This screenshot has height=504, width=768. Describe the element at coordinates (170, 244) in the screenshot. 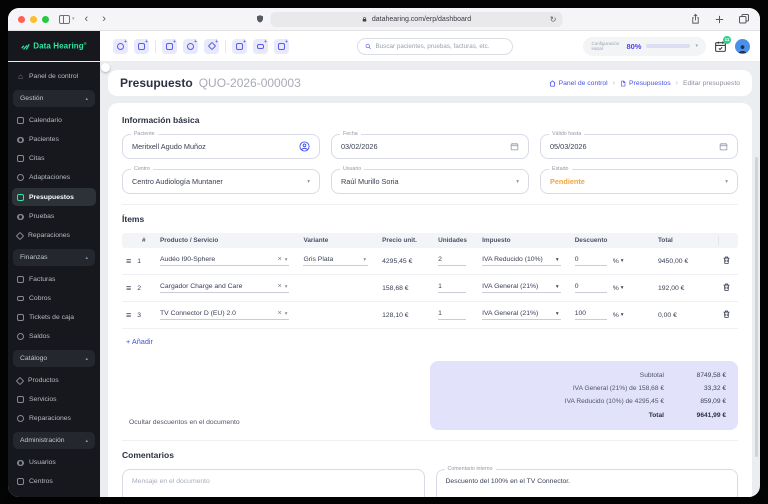

I see `hide-discounts-toggle: Ocultar descuentos en el documento` at that location.